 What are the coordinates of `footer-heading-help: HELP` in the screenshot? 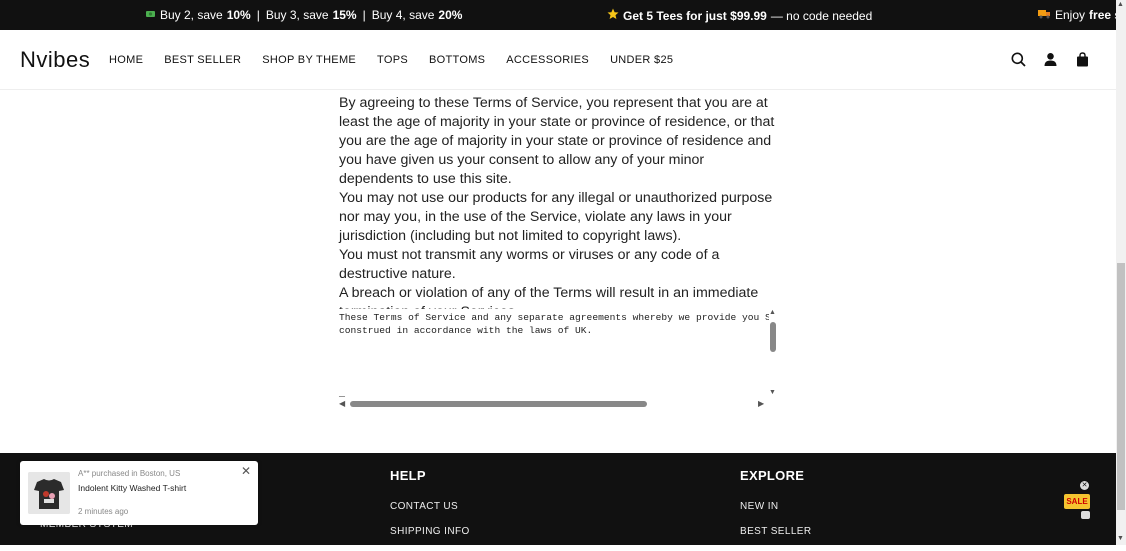 It's located at (408, 475).